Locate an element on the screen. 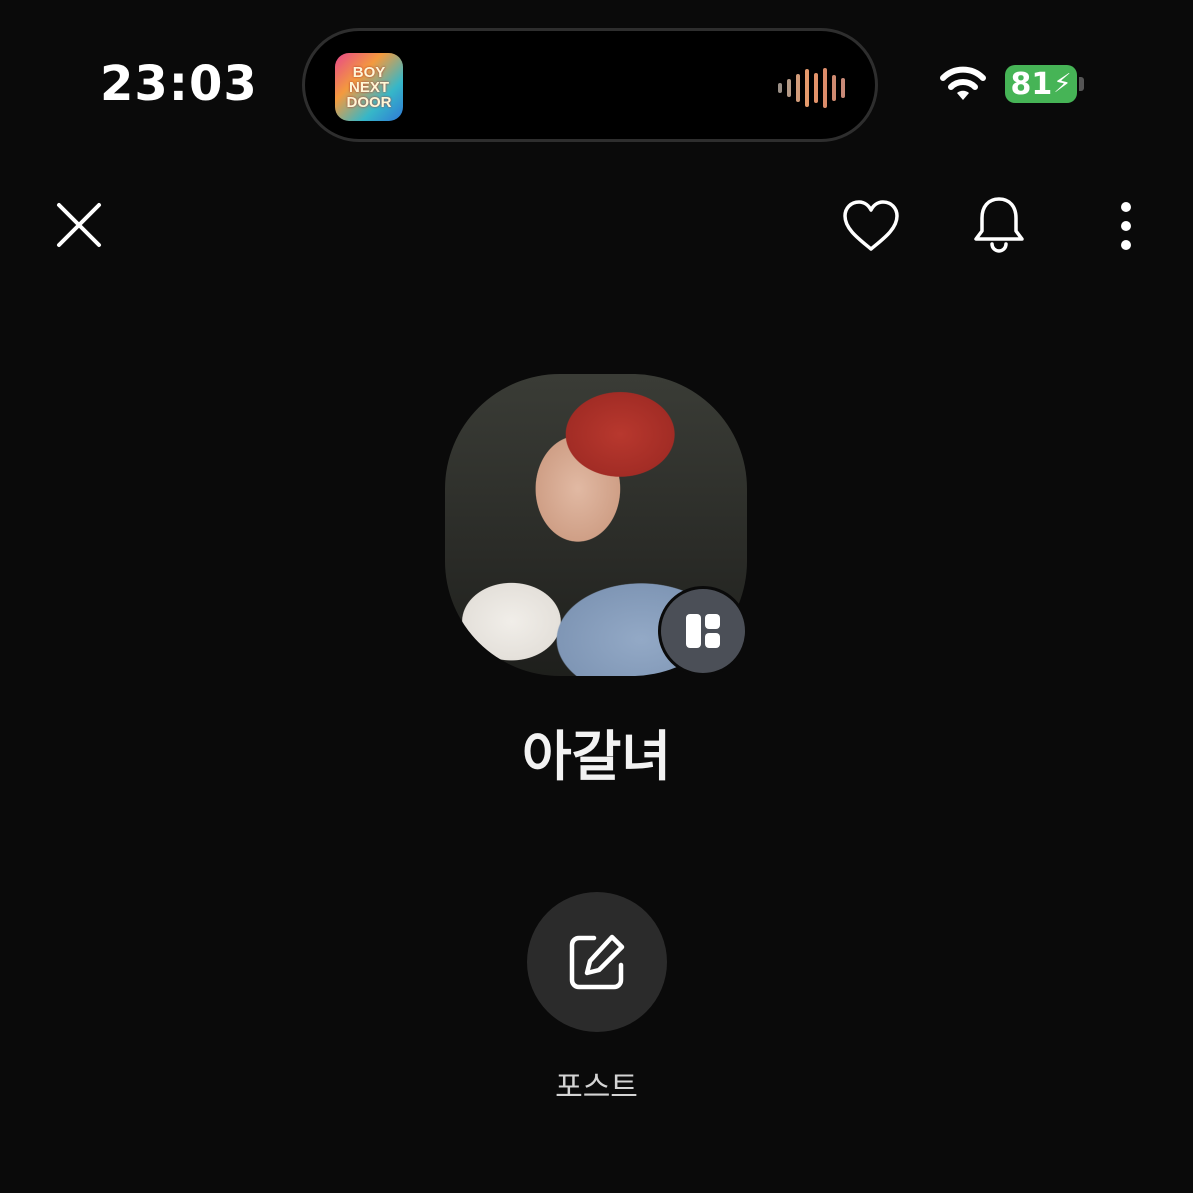  app-icon-text-line: NEXT is located at coordinates (368, 87).